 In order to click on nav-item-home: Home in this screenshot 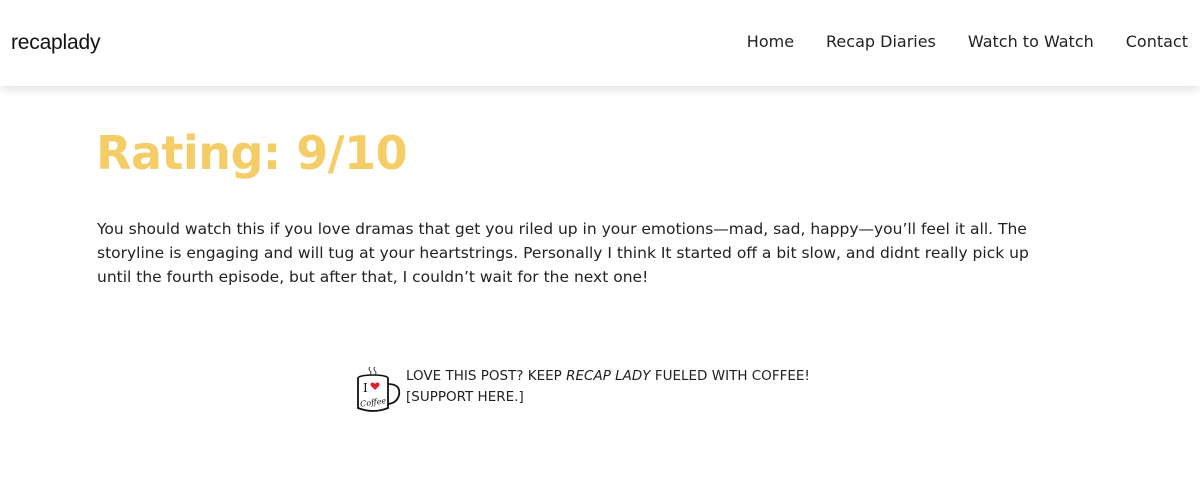, I will do `click(770, 41)`.